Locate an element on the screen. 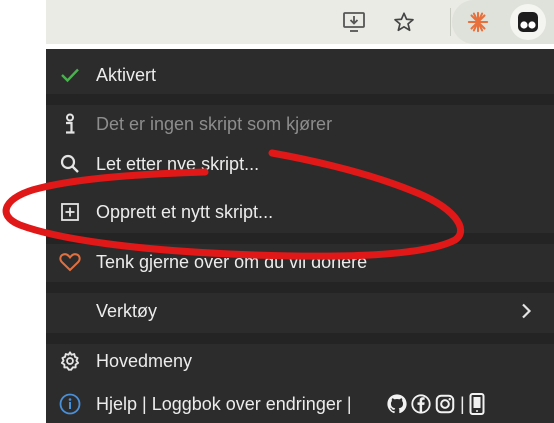 This screenshot has height=423, width=554. separator is located at coordinates (300, 99).